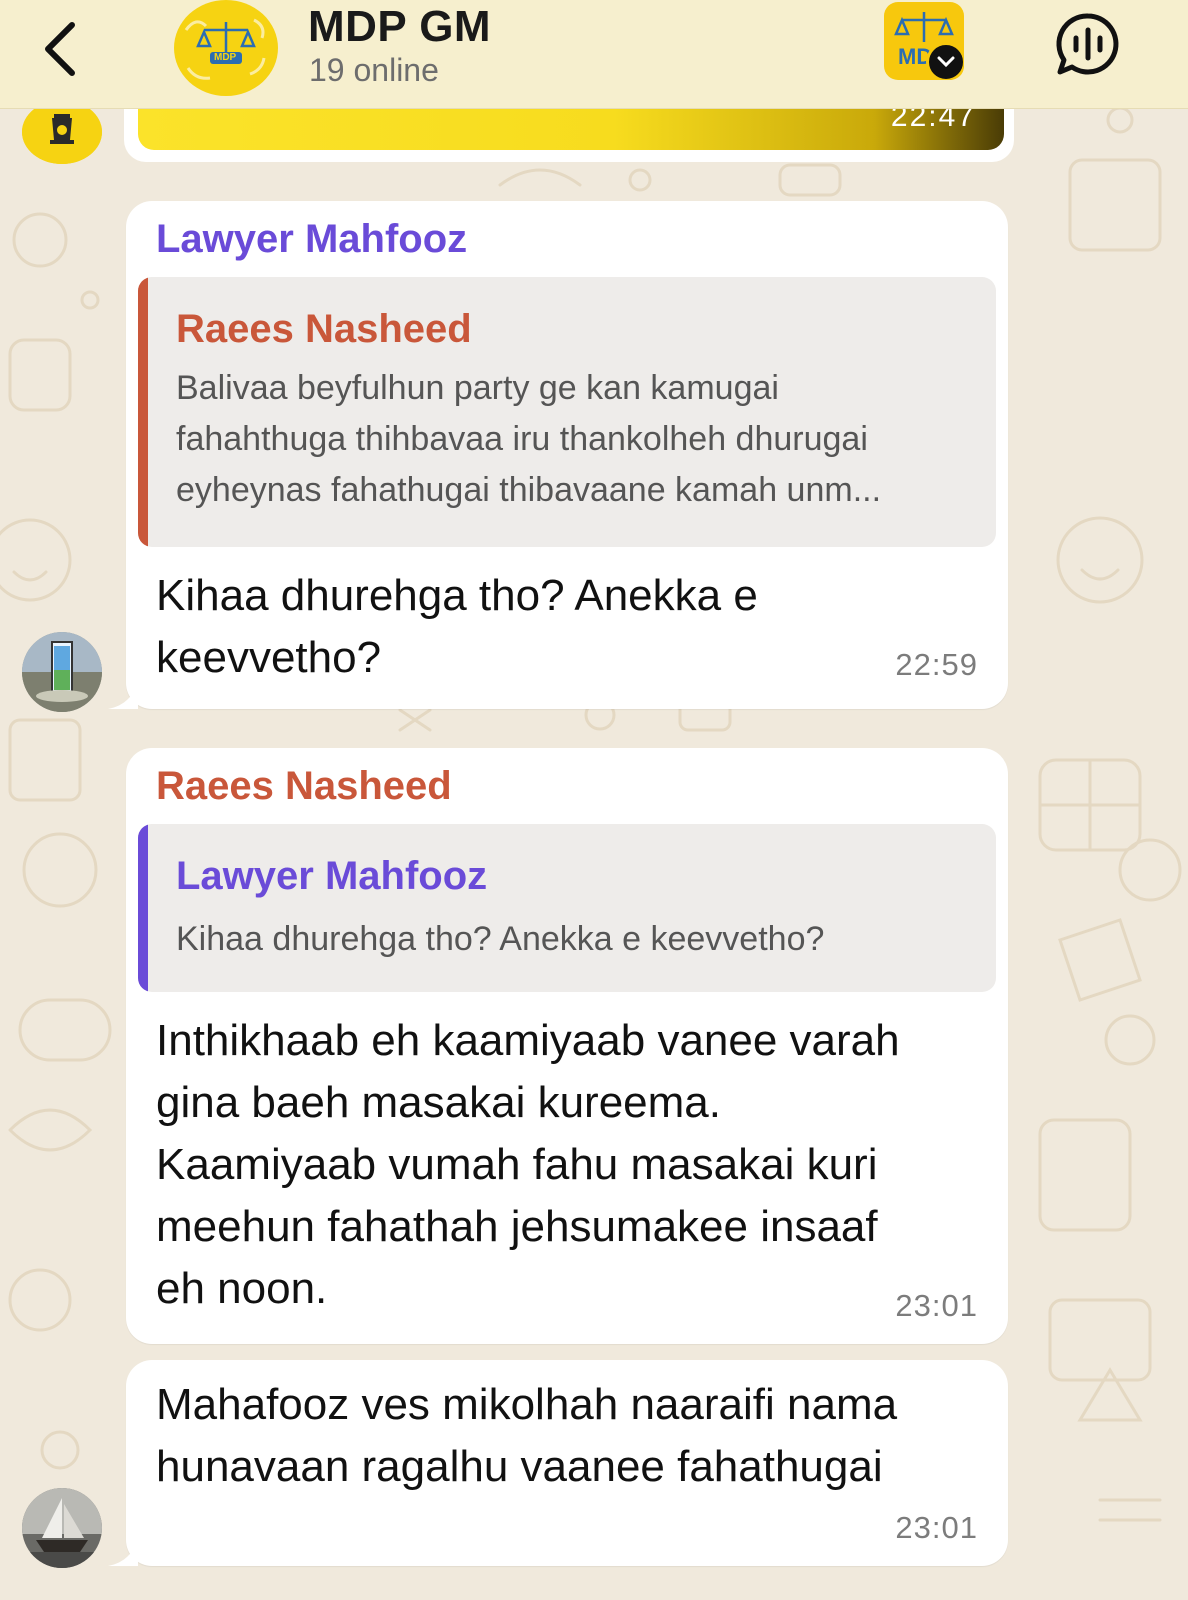 The height and width of the screenshot is (1600, 1188). Describe the element at coordinates (571, 128) in the screenshot. I see `media-preview` at that location.